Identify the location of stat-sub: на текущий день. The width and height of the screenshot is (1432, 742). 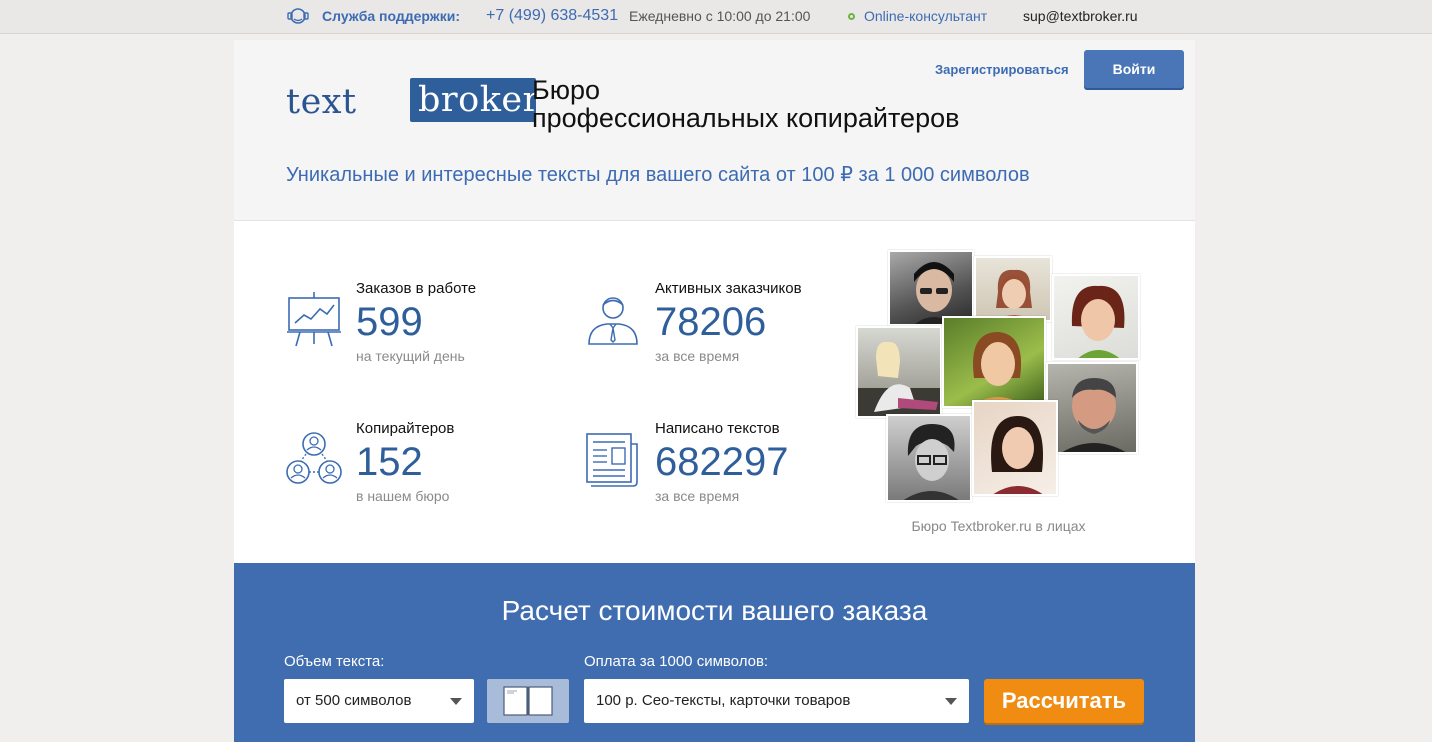
(410, 356).